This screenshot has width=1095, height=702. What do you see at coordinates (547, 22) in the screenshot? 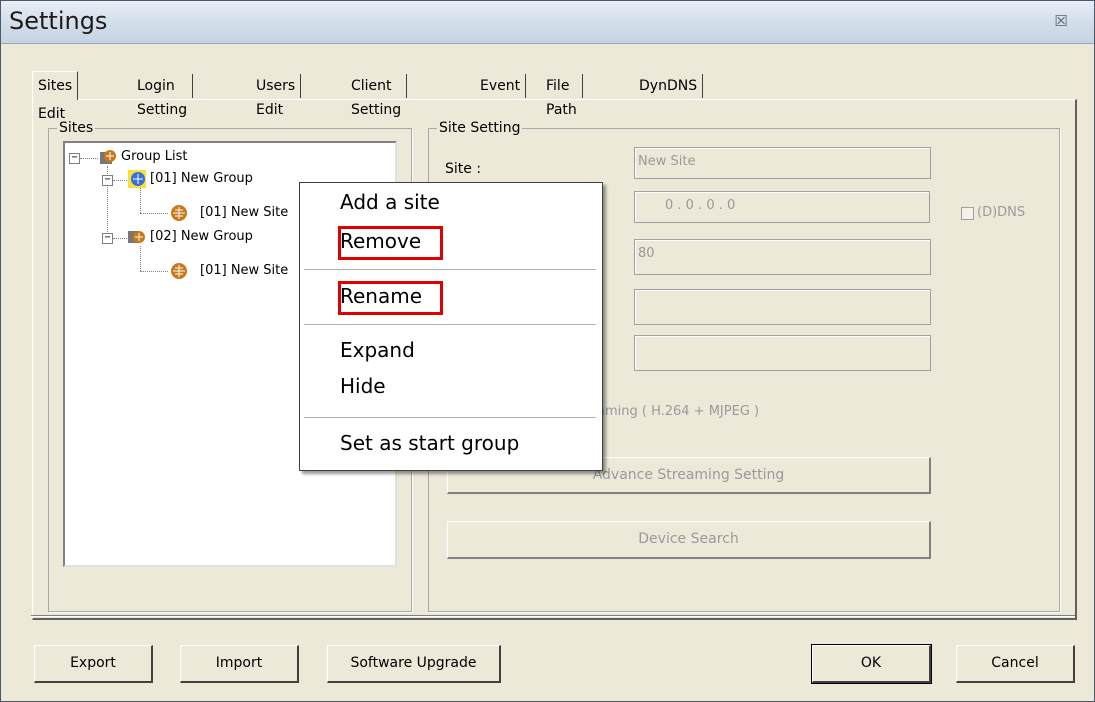
I see `title-bar: Settings ☒` at bounding box center [547, 22].